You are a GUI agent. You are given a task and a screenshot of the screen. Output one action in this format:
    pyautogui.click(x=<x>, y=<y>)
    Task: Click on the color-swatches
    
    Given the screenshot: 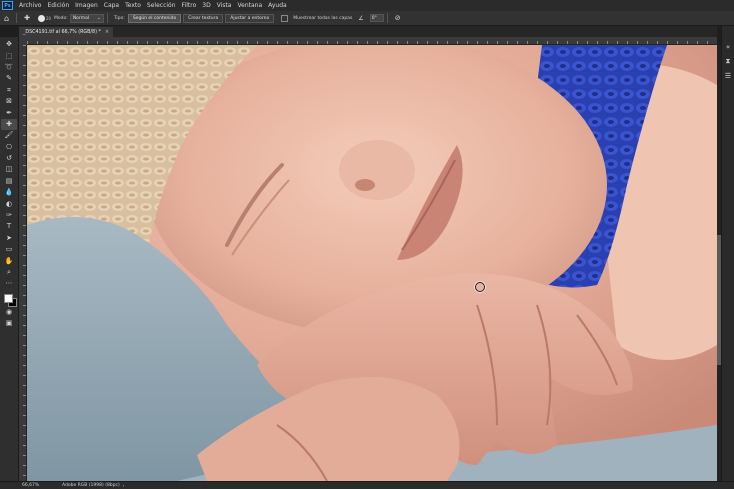 What is the action you would take?
    pyautogui.click(x=9, y=300)
    